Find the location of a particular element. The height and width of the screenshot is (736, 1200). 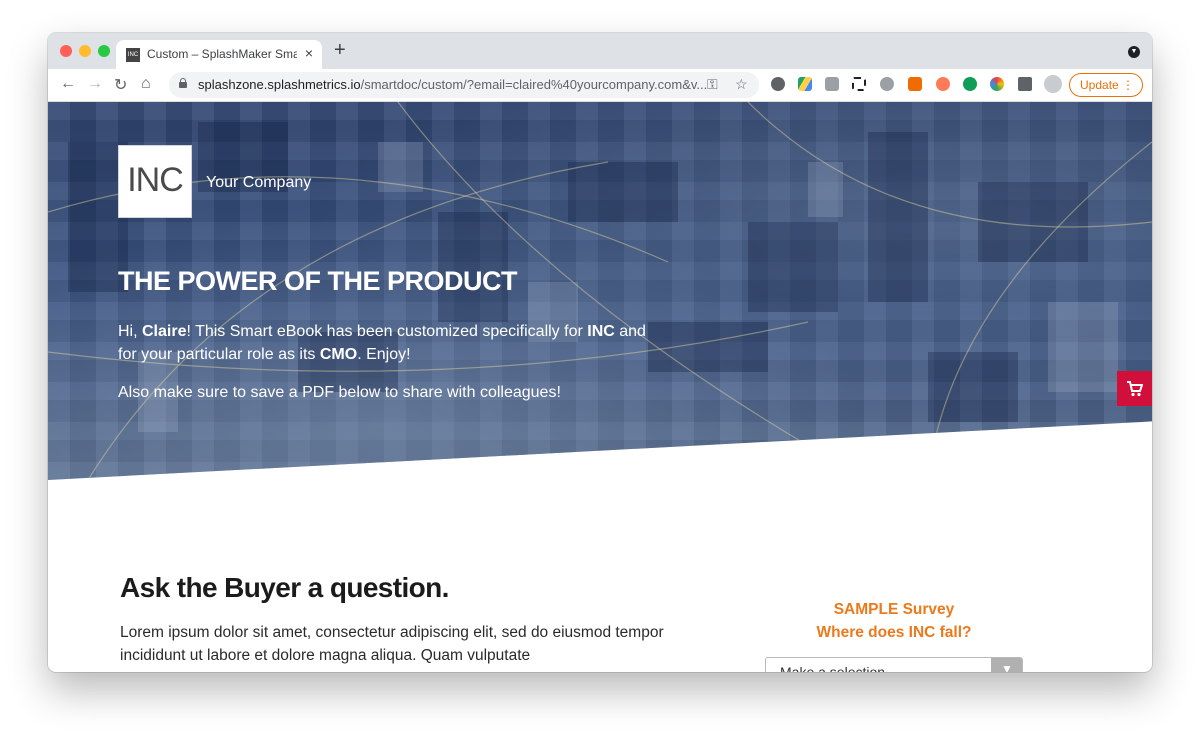

key-icon: ⚿ is located at coordinates (712, 84).